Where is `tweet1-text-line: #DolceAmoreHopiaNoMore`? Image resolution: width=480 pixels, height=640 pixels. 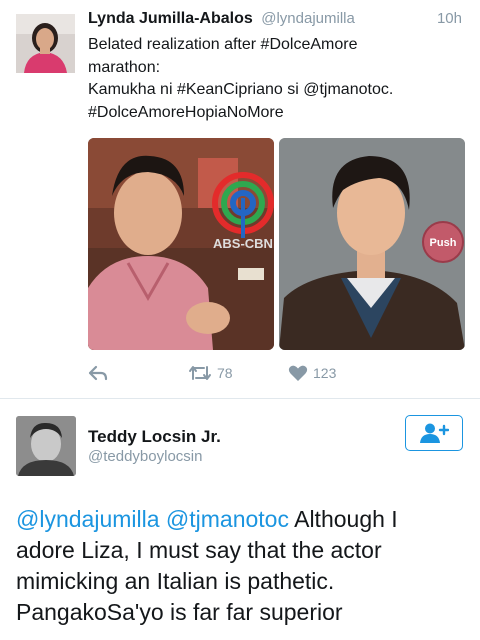
tweet1-text-line: #DolceAmoreHopiaNoMore is located at coordinates (186, 112).